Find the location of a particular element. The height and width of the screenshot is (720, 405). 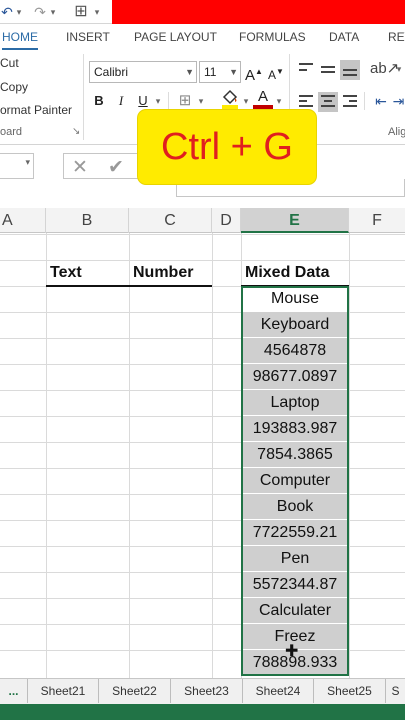

tab-insert: INSERT is located at coordinates (88, 37).